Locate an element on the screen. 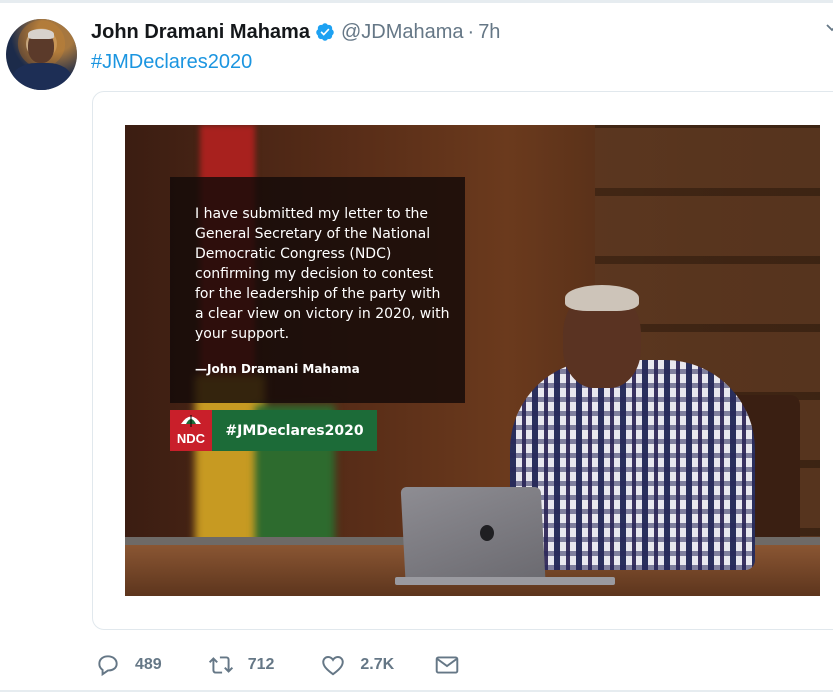 Image resolution: width=833 pixels, height=692 pixels. chevron-down-icon is located at coordinates (829, 28).